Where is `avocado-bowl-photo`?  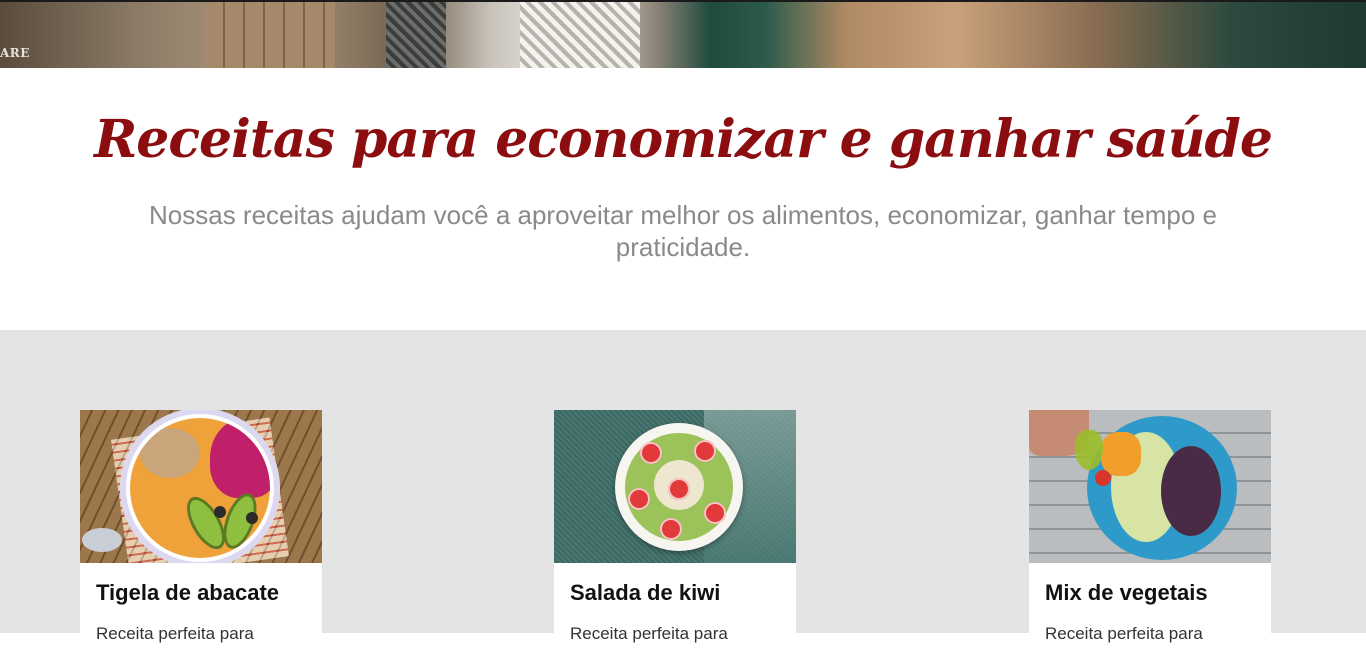 avocado-bowl-photo is located at coordinates (201, 486).